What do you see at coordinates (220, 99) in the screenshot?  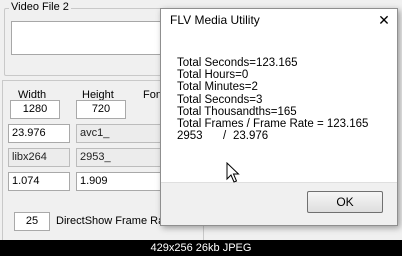 I see `remaining-seconds-line: Total Seconds=3` at bounding box center [220, 99].